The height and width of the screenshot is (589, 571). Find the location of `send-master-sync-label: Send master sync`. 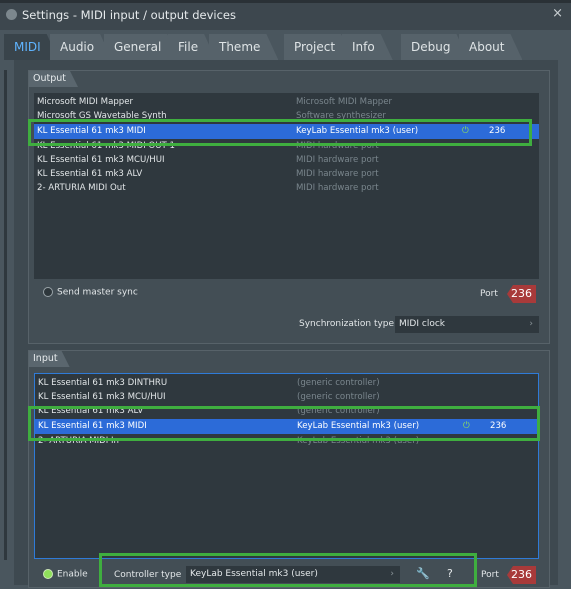

send-master-sync-label: Send master sync is located at coordinates (97, 292).